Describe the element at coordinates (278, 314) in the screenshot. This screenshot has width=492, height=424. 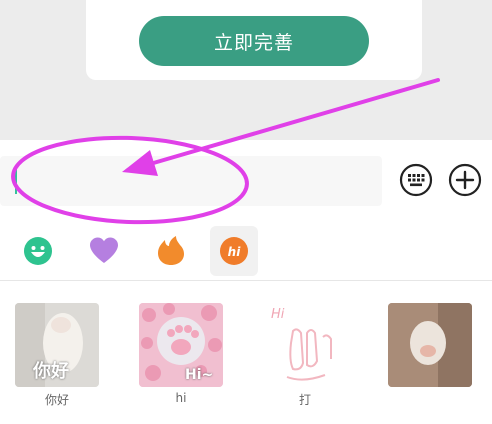
I see `sticker-overlay-text: Hi` at that location.